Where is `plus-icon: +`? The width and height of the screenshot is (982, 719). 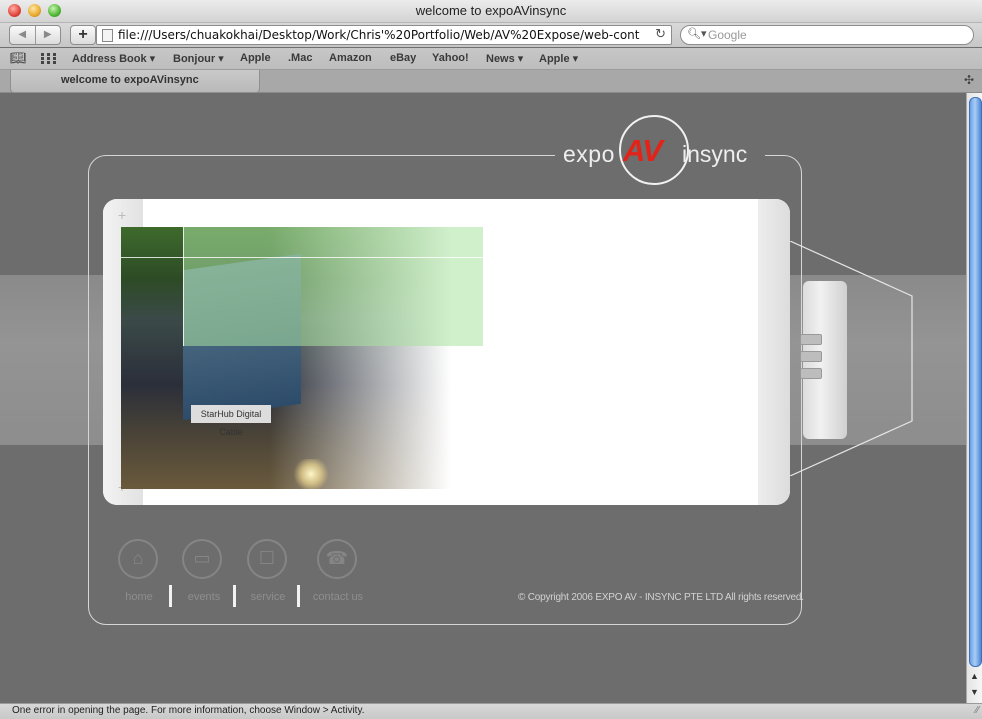
plus-icon: + is located at coordinates (122, 215).